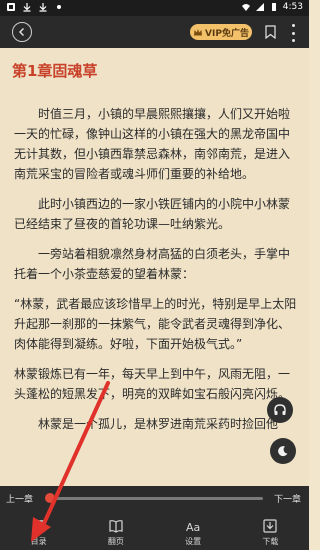 The image size is (320, 550). I want to click on download-icon, so click(270, 525).